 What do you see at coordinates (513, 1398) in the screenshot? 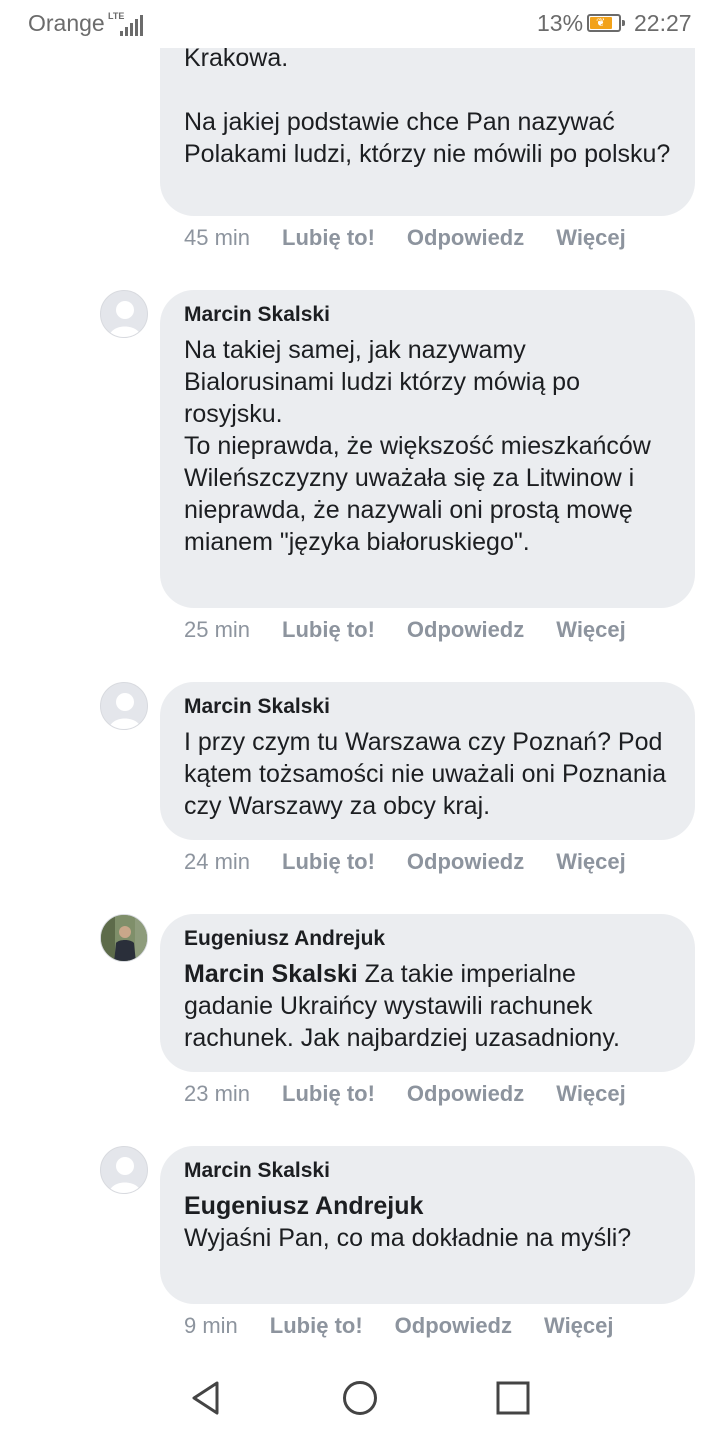
I see `recents-icon` at bounding box center [513, 1398].